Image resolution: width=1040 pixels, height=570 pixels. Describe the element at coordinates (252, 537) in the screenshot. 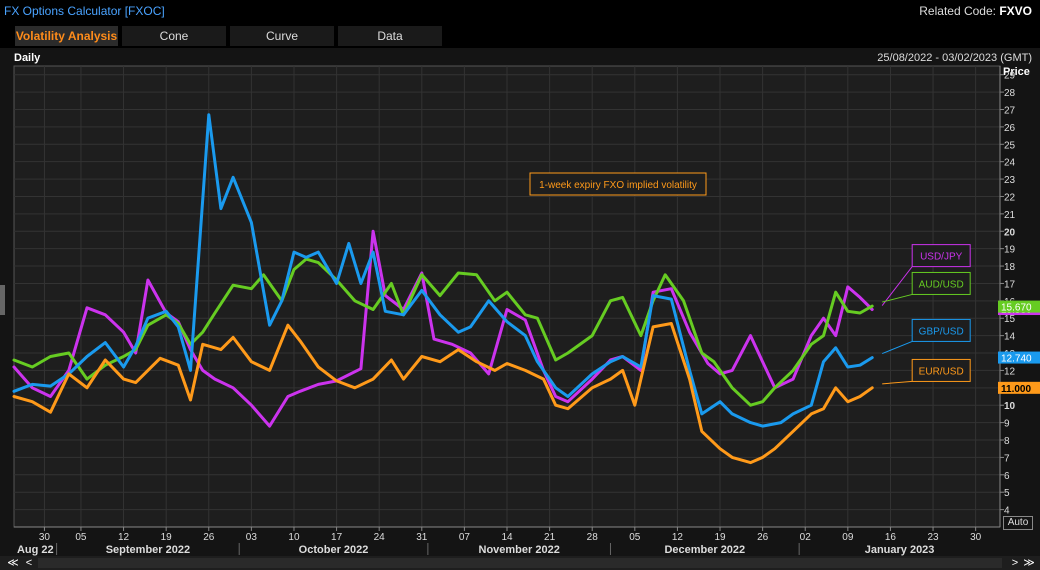

I see `x-tick-label: 03` at that location.